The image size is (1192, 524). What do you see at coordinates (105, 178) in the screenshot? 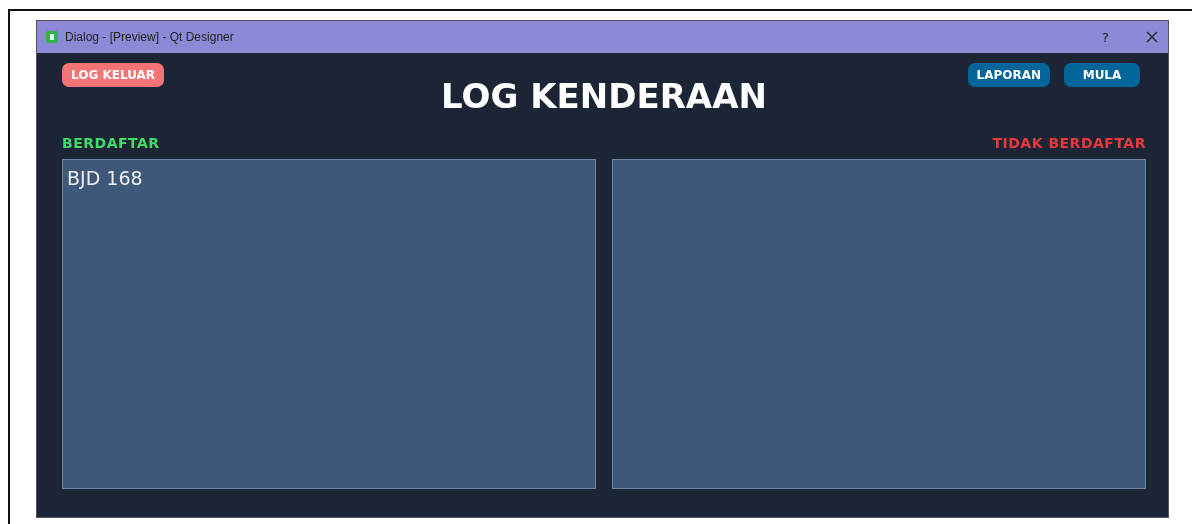
I see `list-item: BJD 168` at bounding box center [105, 178].